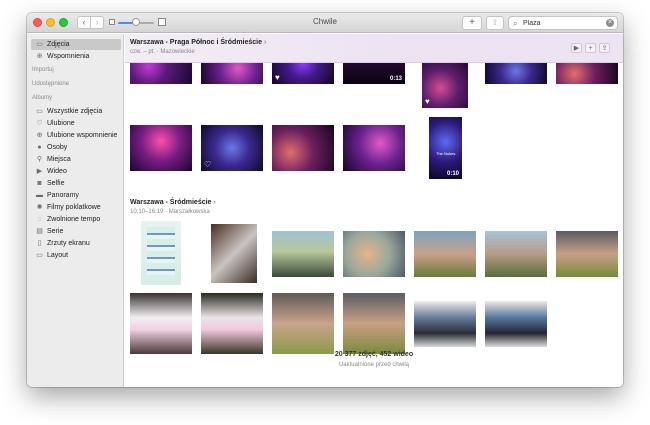  I want to click on video-duration: 0:10, so click(452, 174).